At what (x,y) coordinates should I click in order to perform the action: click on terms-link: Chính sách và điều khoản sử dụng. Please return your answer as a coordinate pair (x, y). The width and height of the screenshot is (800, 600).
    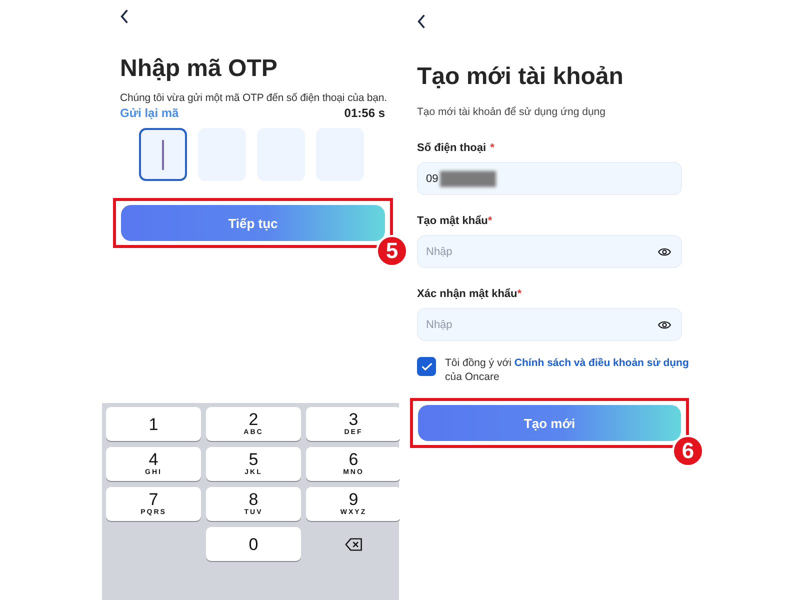
    Looking at the image, I should click on (601, 363).